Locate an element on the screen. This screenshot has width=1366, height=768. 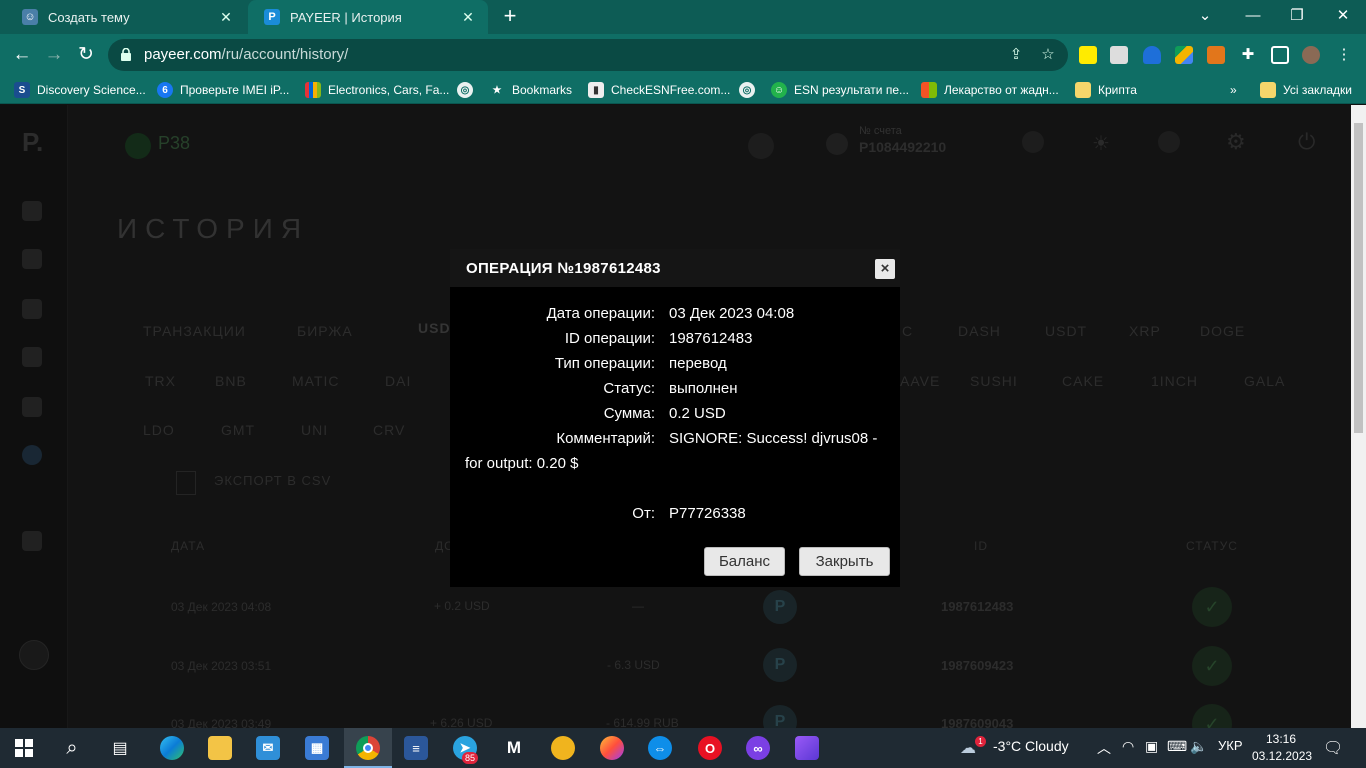
side-panel-icon is located at coordinates (1280, 55).